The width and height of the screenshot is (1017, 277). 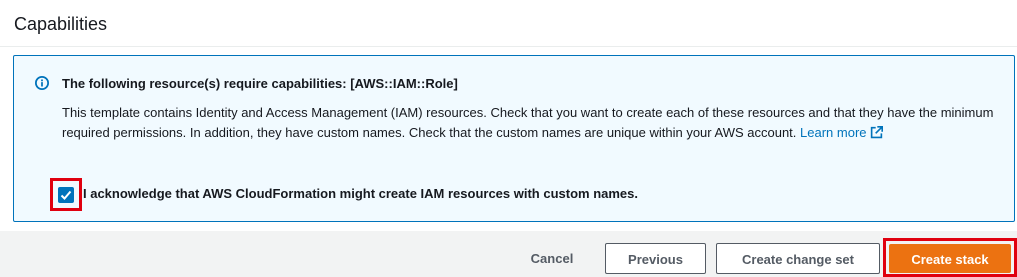 I want to click on checkmark-icon, so click(x=66, y=195).